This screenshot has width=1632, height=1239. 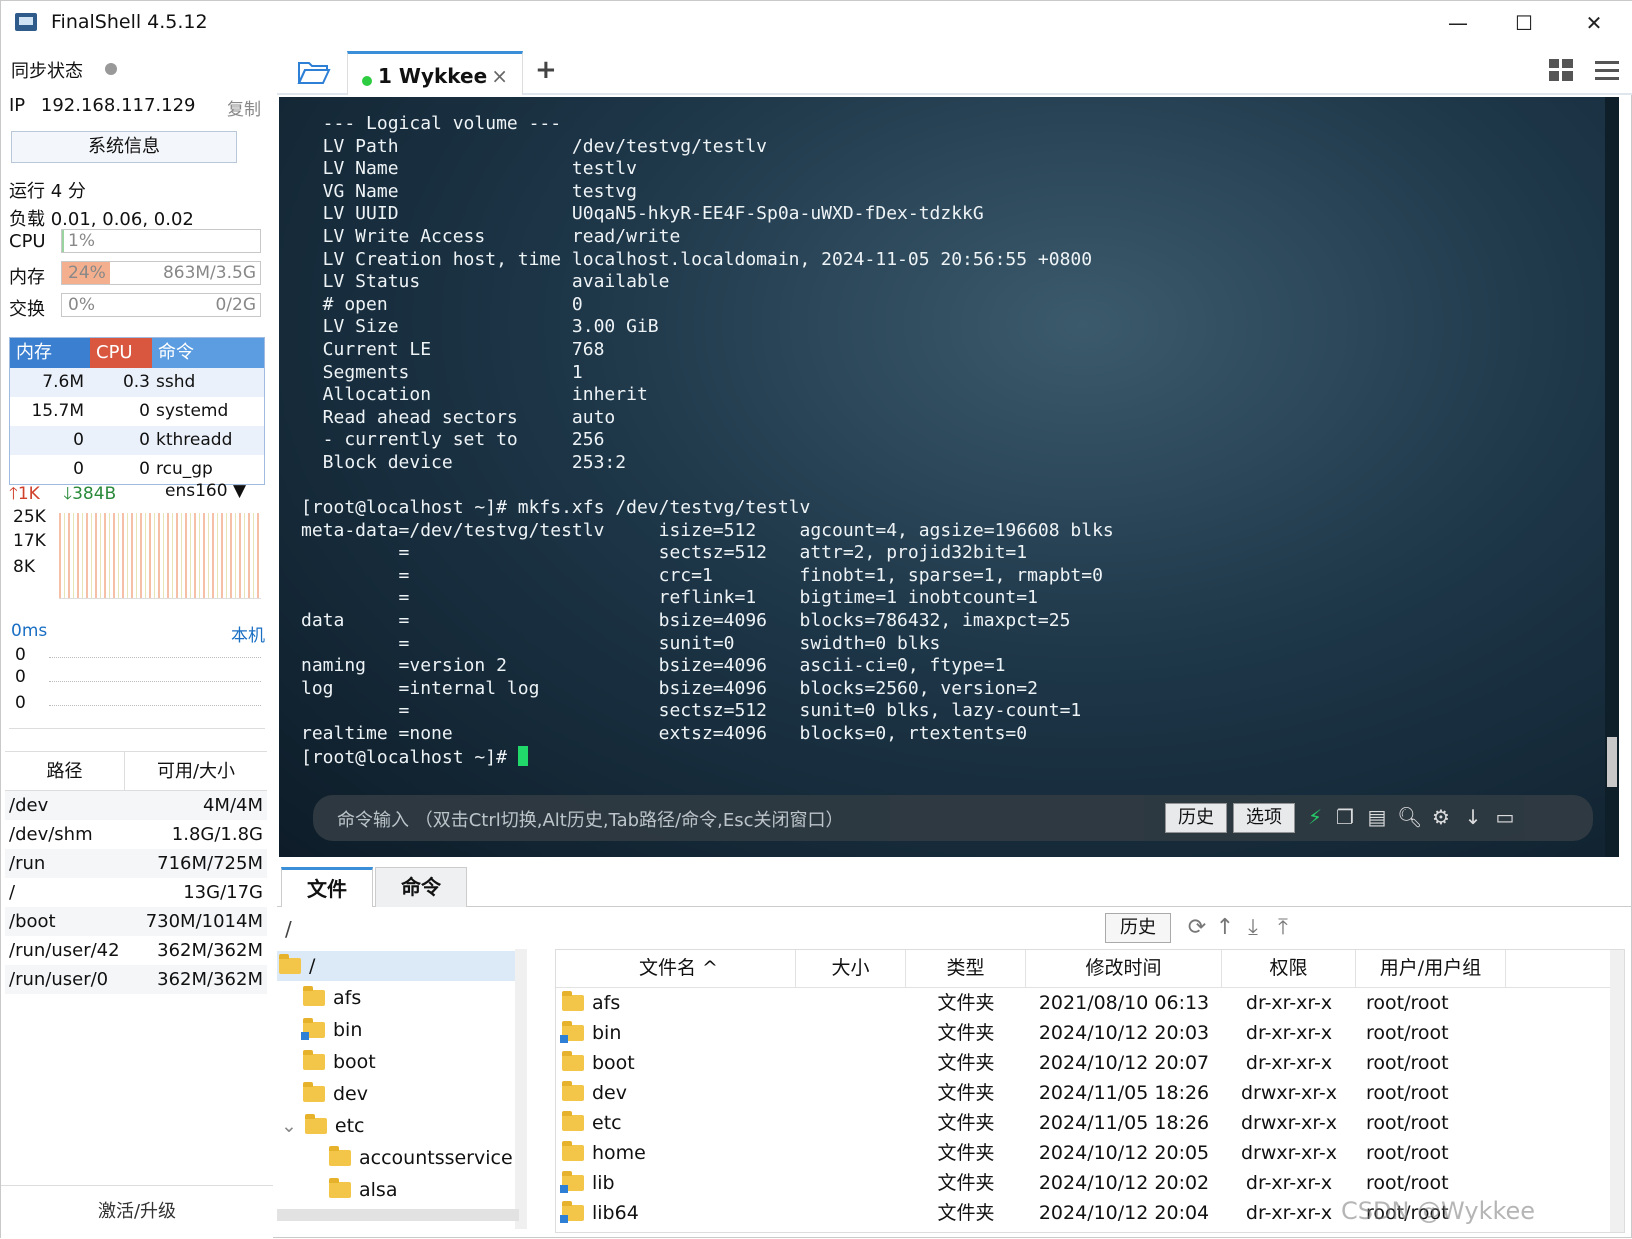 What do you see at coordinates (323, 1126) in the screenshot?
I see `tree-item-etc: ⌄ etc` at bounding box center [323, 1126].